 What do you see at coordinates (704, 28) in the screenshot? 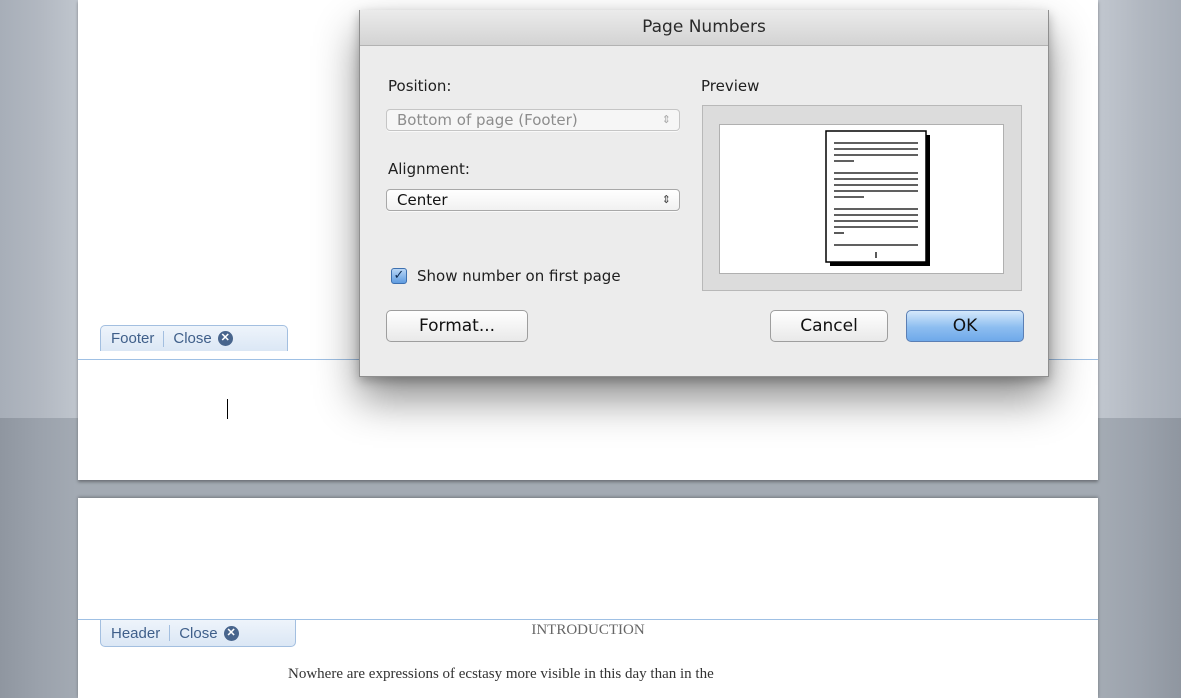
I see `dialog-title: Page Numbers` at bounding box center [704, 28].